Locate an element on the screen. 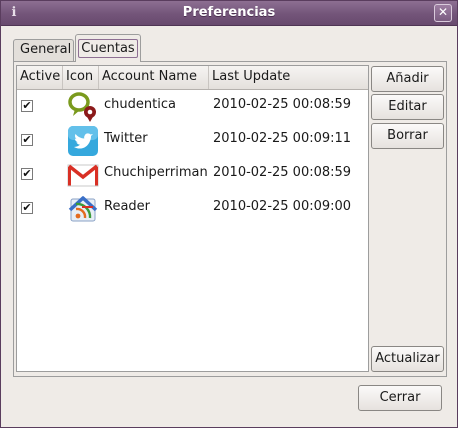  account-name: Reader is located at coordinates (127, 206).